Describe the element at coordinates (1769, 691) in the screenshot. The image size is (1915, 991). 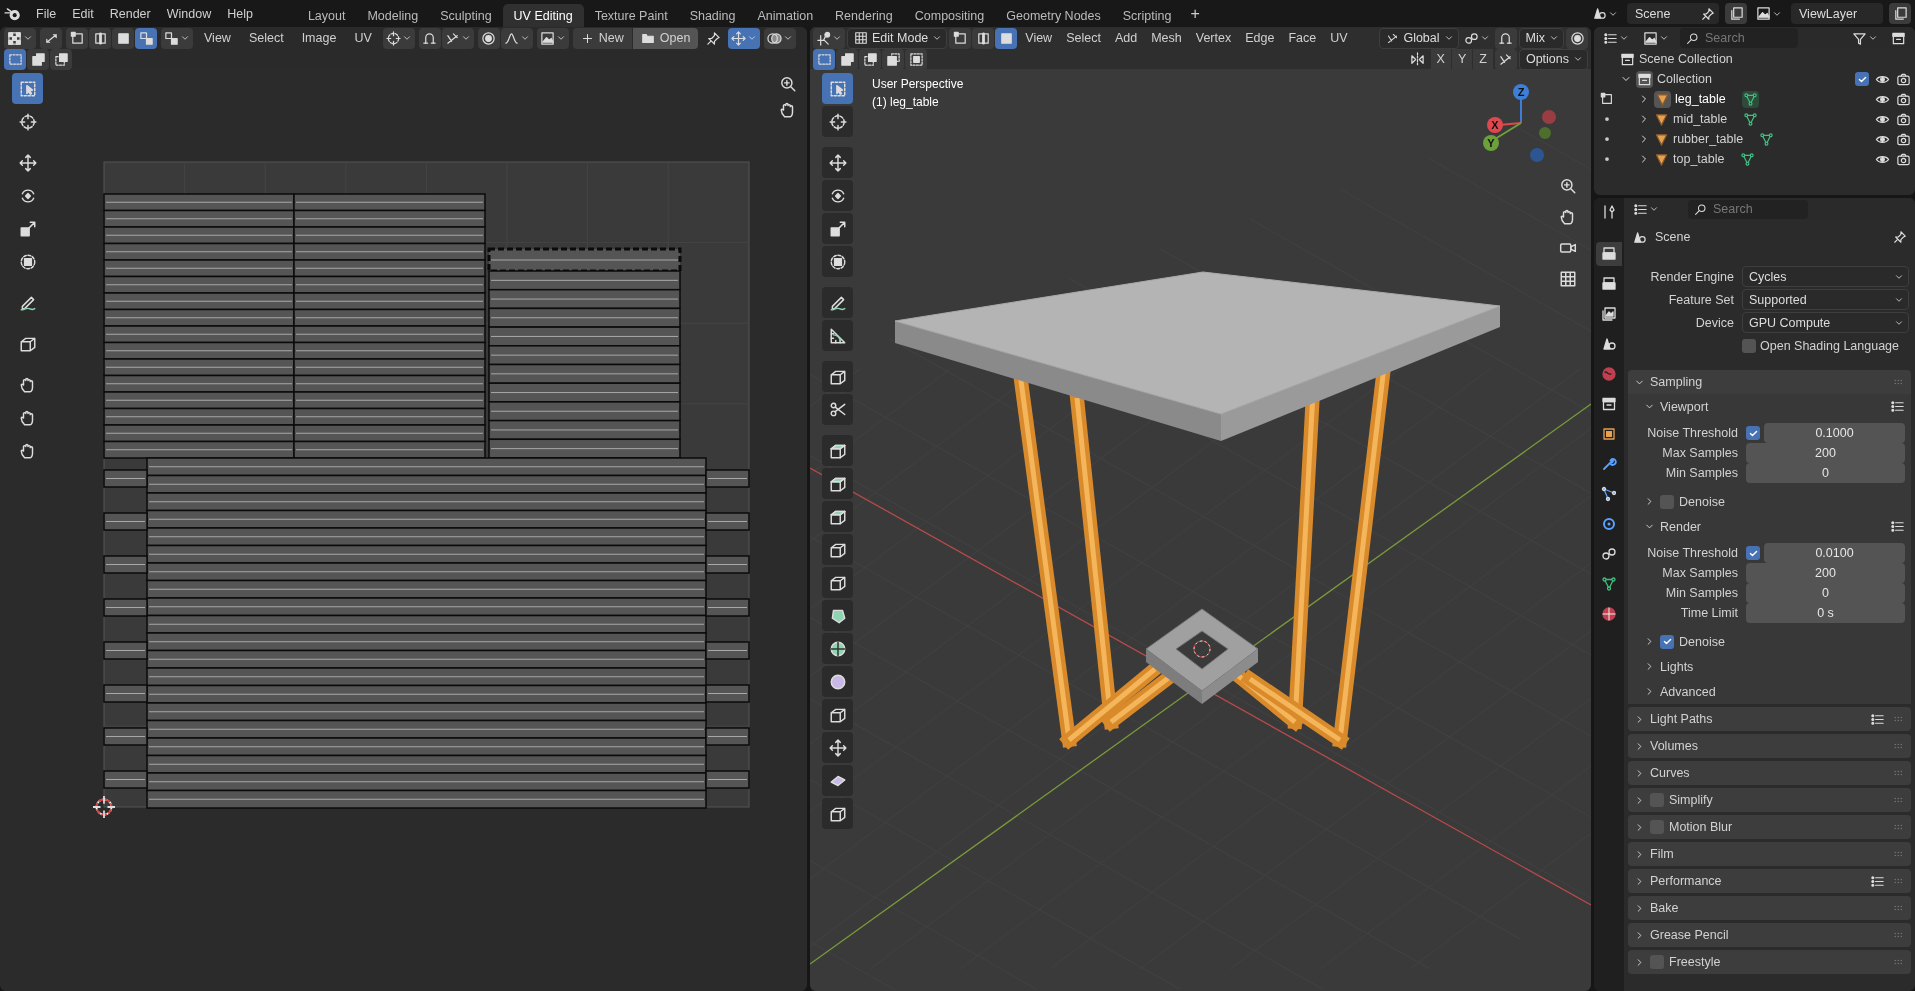
I see `subpanel-header: Advanced` at that location.